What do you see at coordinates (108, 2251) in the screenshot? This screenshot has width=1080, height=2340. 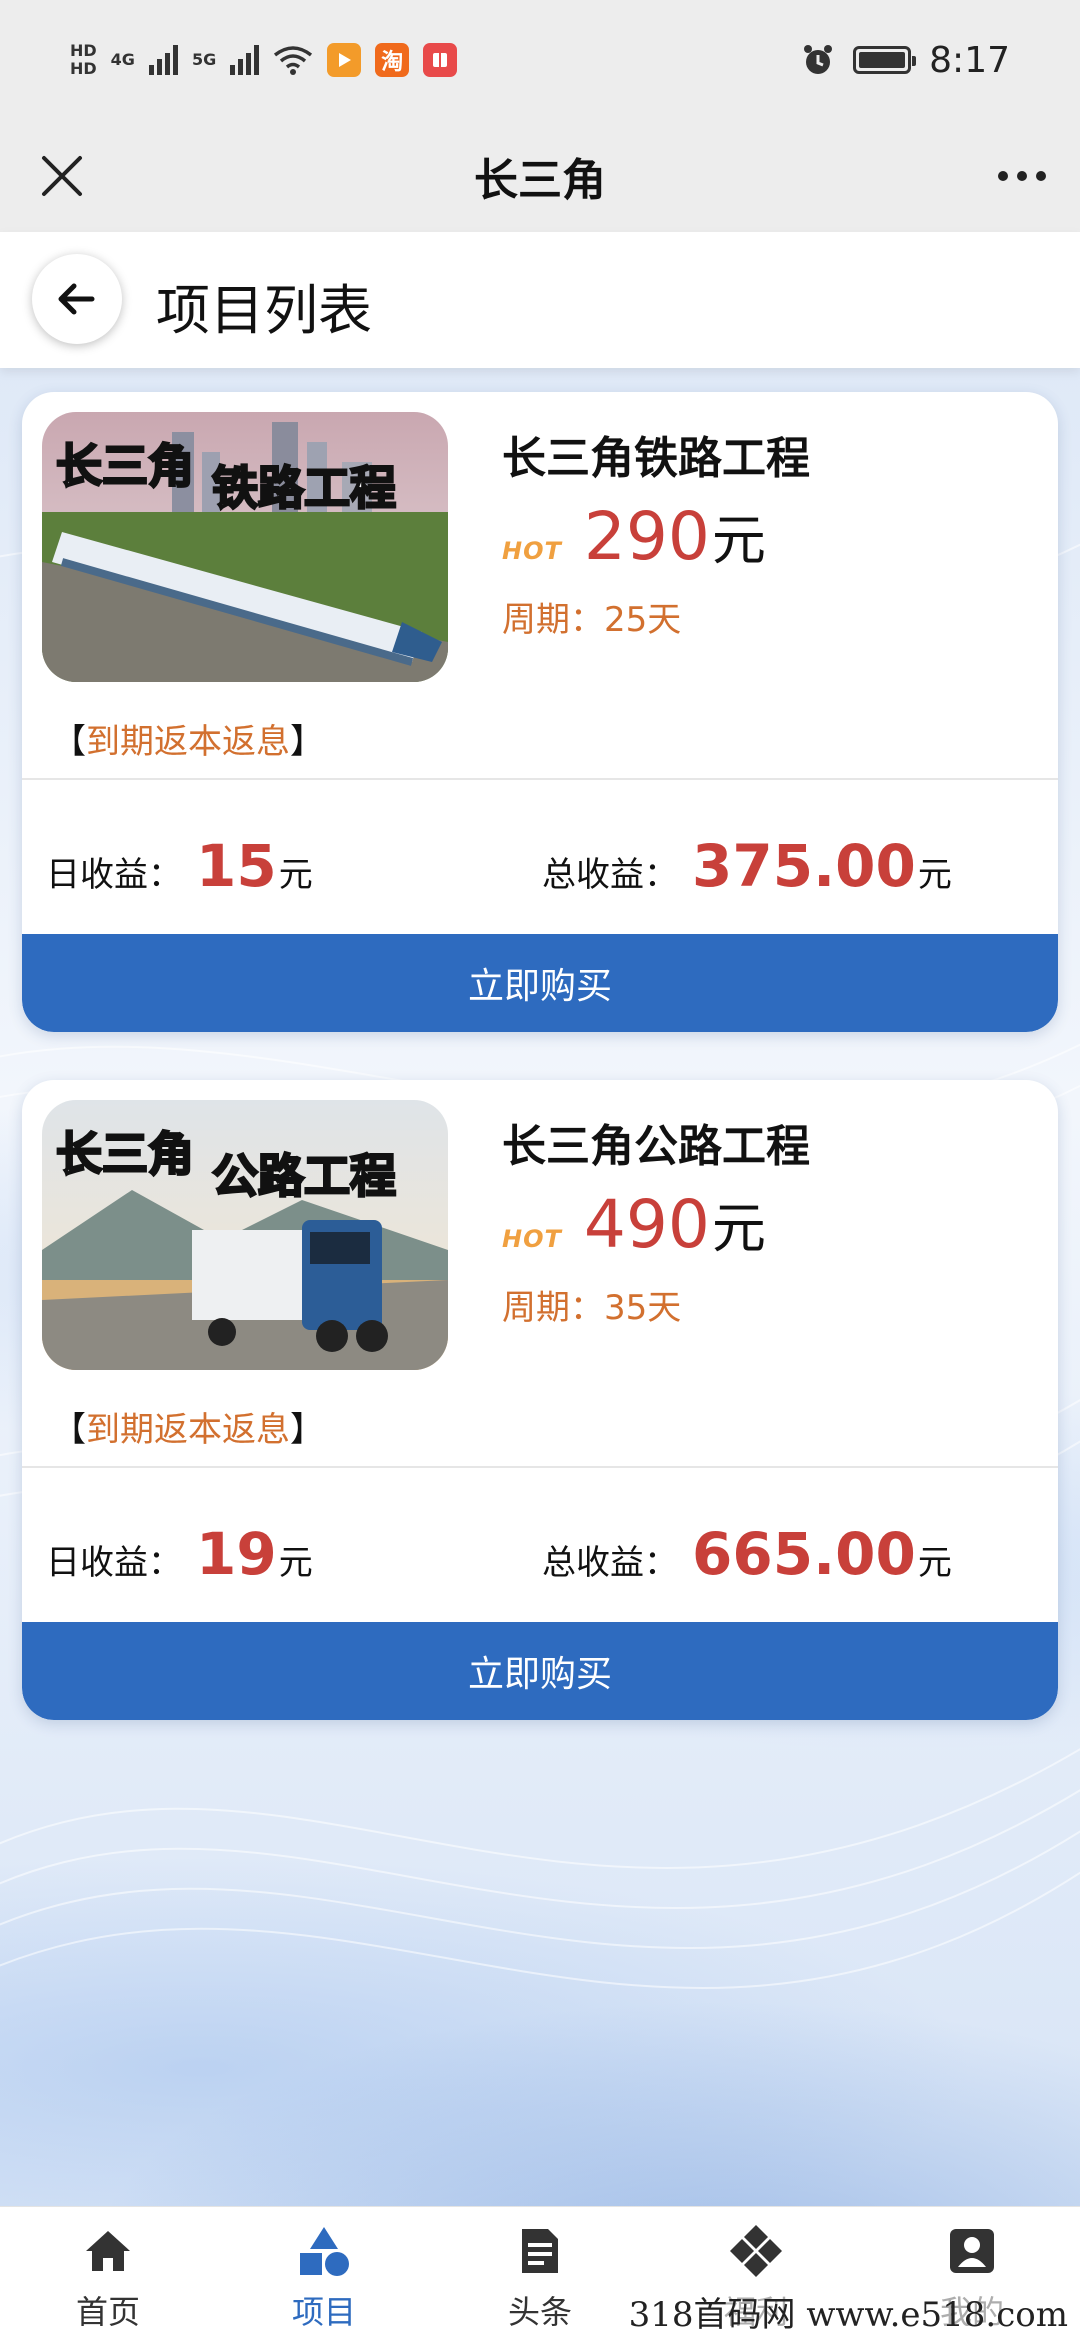 I see `home-icon` at bounding box center [108, 2251].